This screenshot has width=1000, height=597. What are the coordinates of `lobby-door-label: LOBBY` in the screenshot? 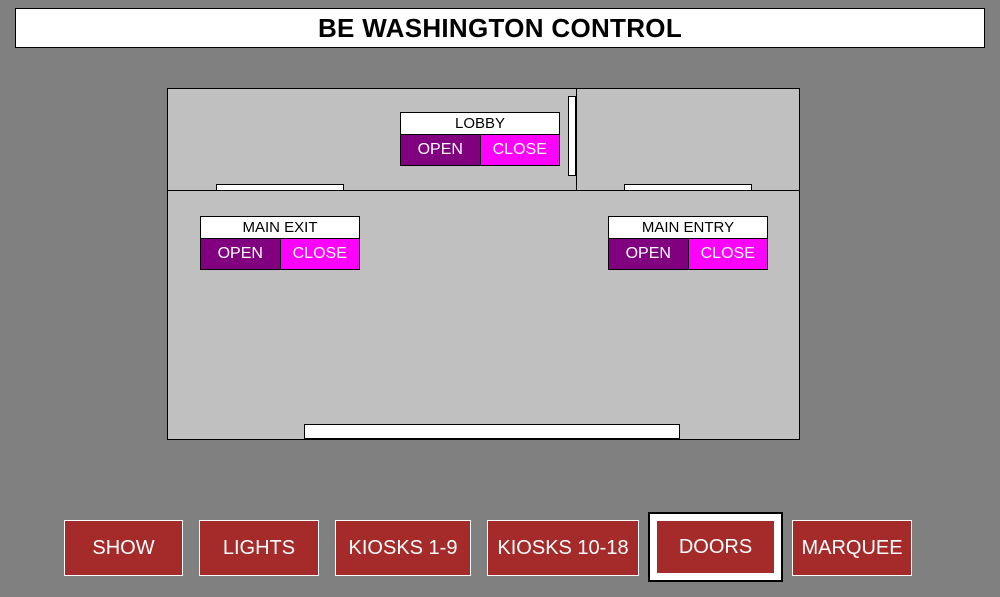 It's located at (480, 123).